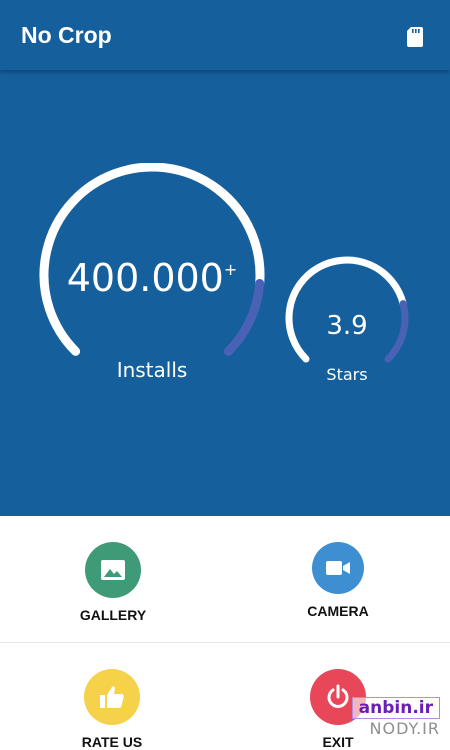  What do you see at coordinates (404, 728) in the screenshot?
I see `watermark-brand: NODY.IR` at bounding box center [404, 728].